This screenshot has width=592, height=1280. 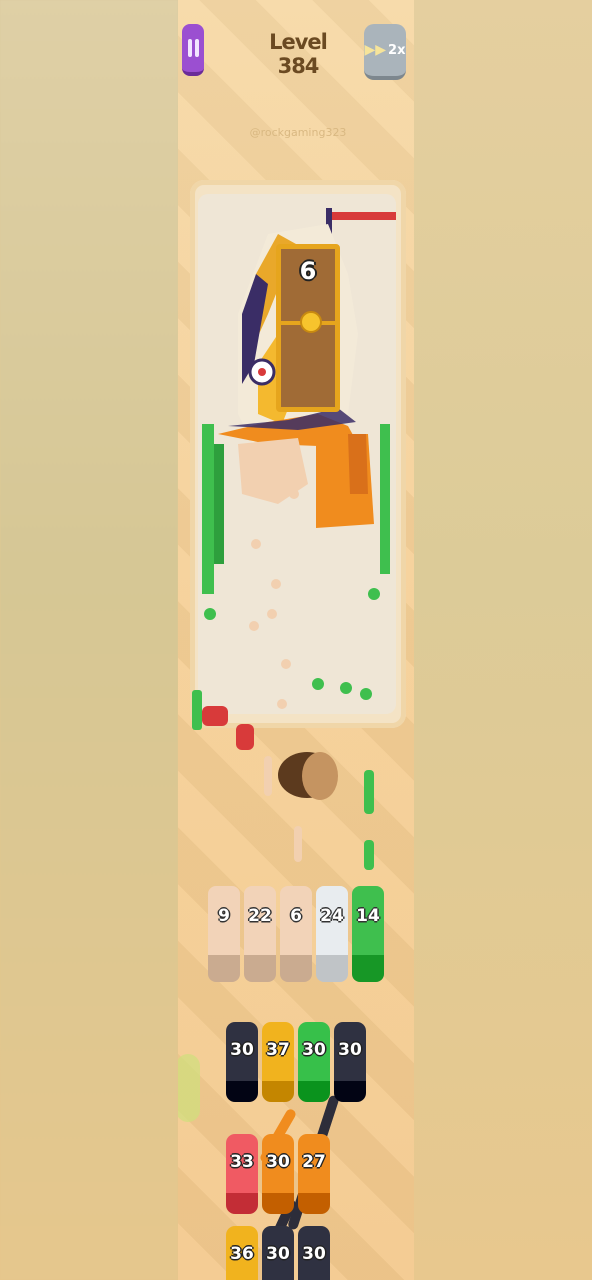 I want to click on collector-slot: 6, so click(x=296, y=934).